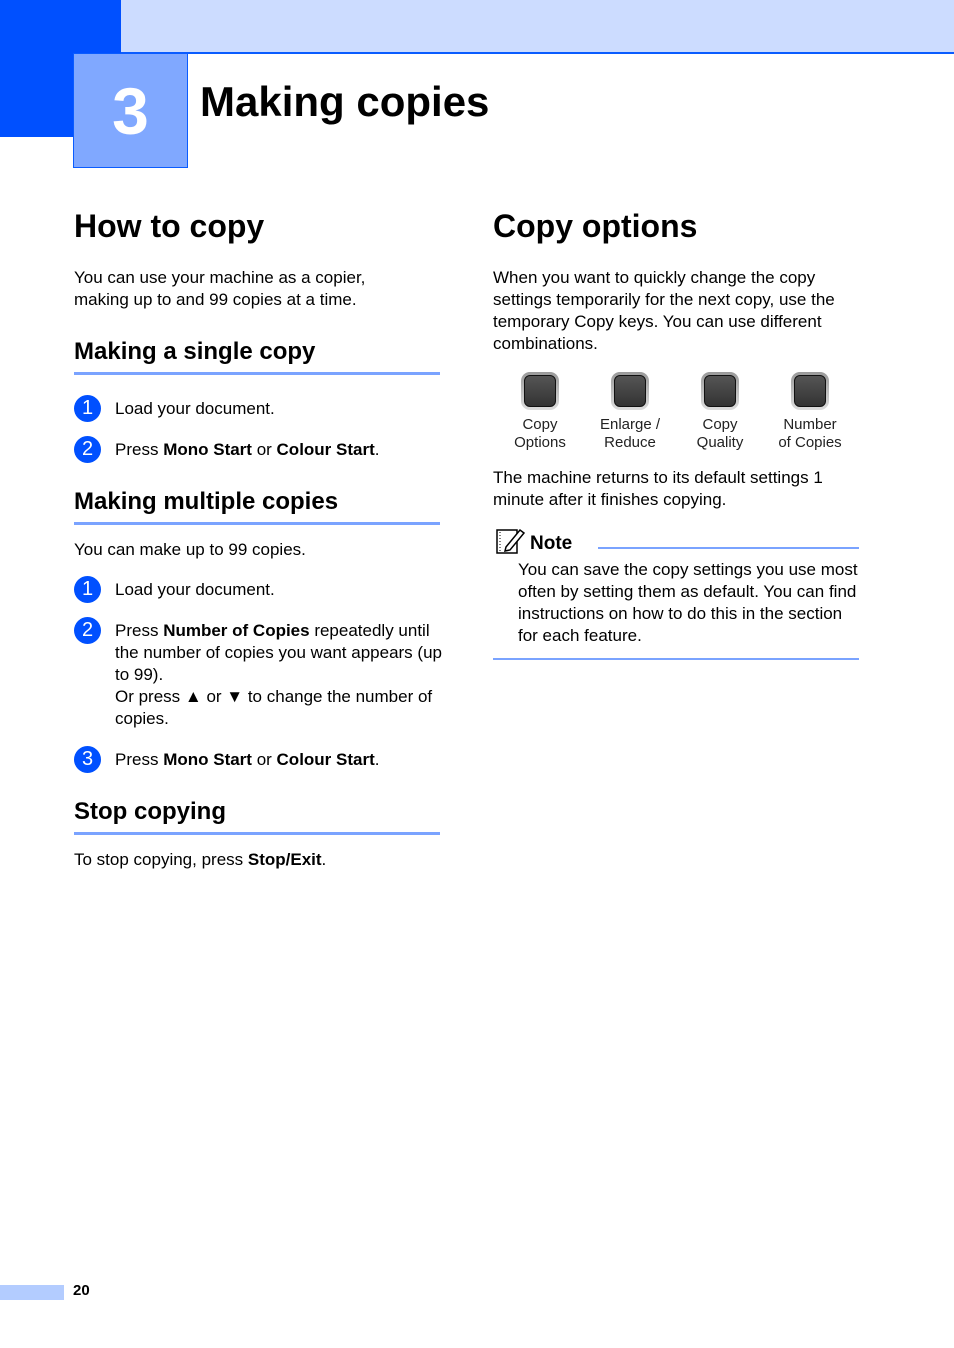  Describe the element at coordinates (728, 548) in the screenshot. I see `note-top-rule` at that location.